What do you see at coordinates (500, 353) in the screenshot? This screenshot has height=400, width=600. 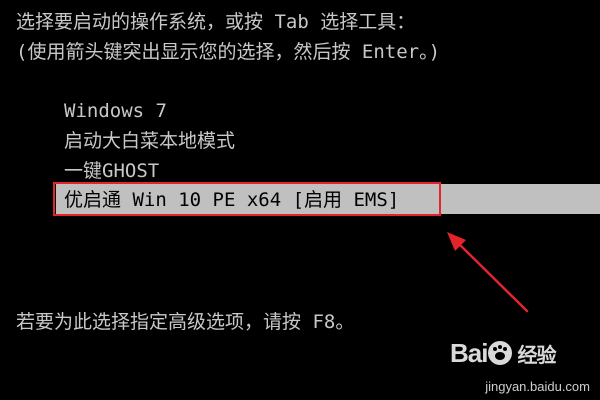 I see `paw-icon` at bounding box center [500, 353].